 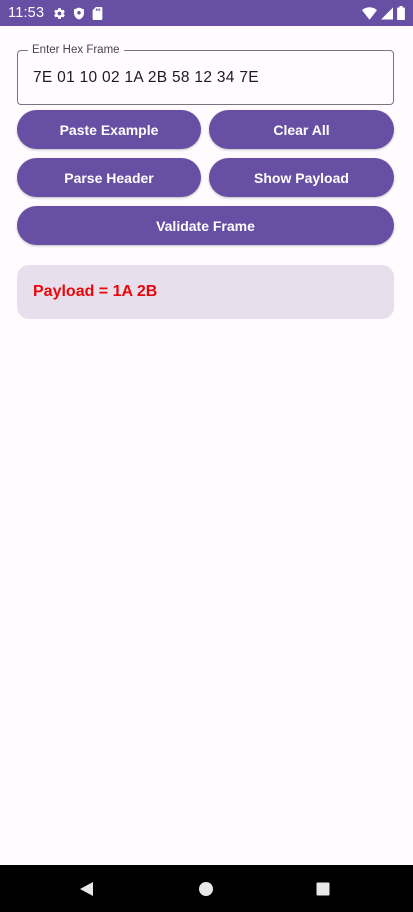 What do you see at coordinates (205, 292) in the screenshot?
I see `result-card: Payload = 1A 2B` at bounding box center [205, 292].